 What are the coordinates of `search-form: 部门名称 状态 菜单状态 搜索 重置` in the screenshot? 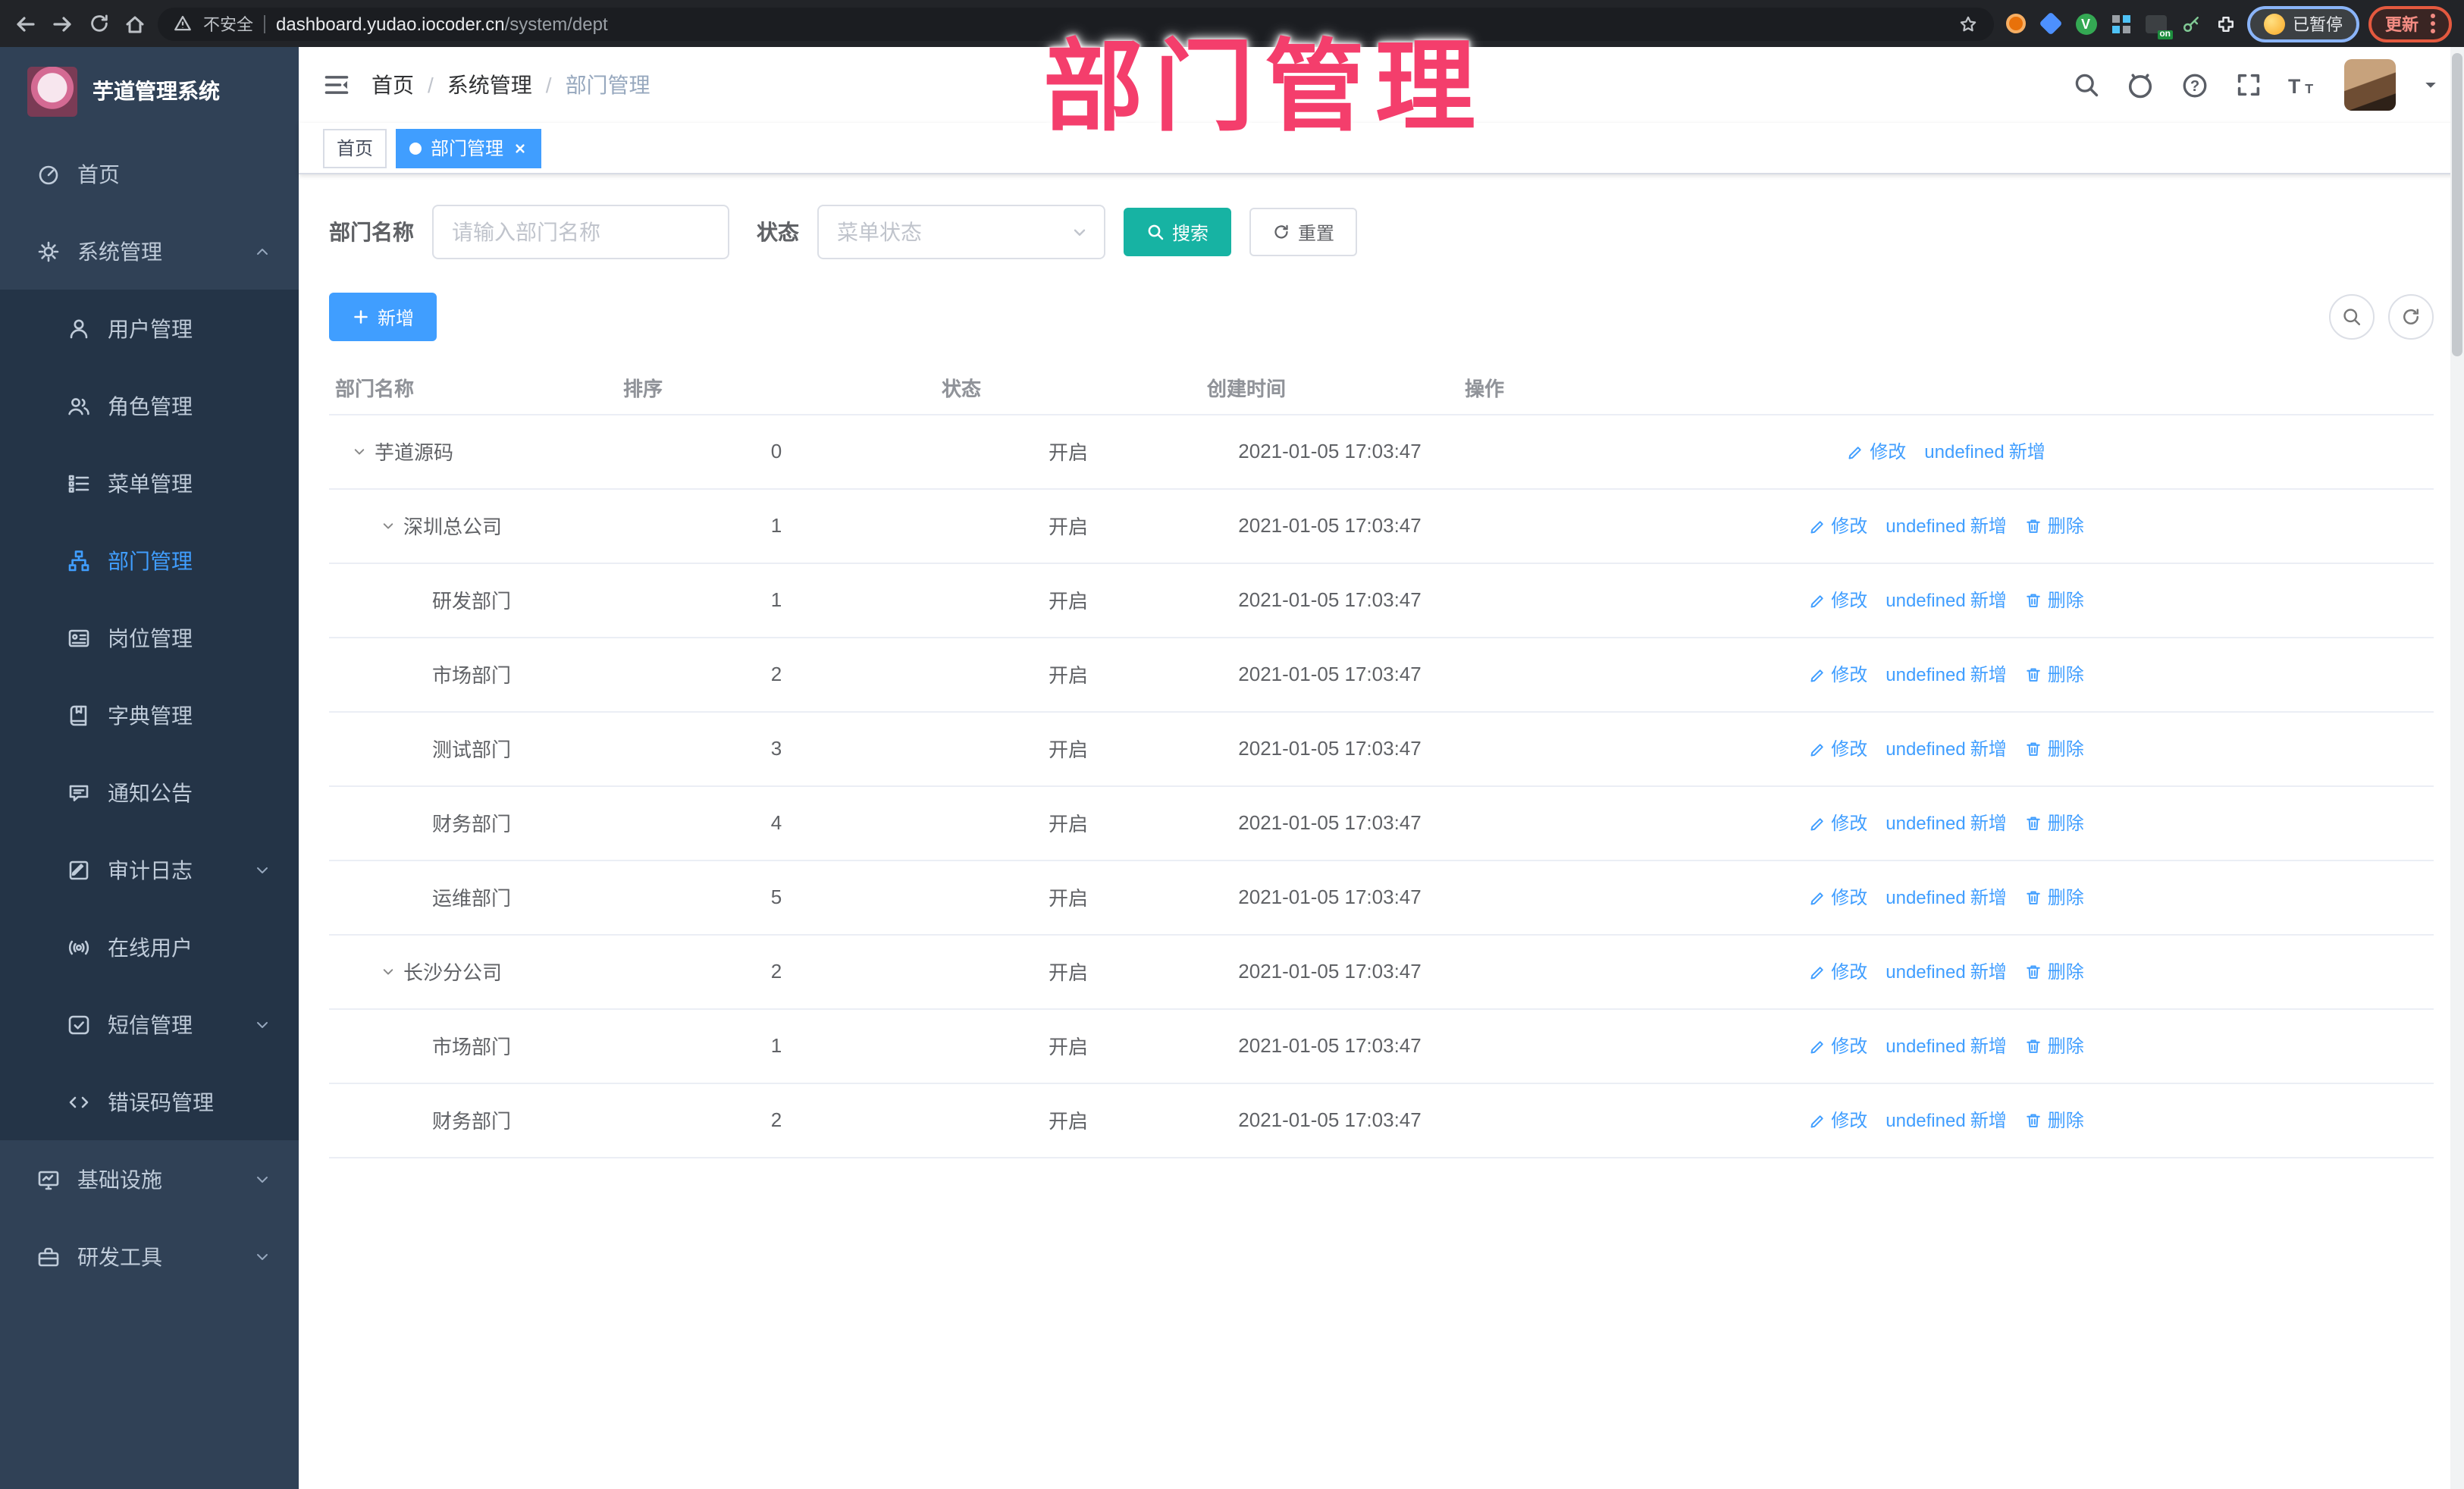 It's located at (1382, 232).